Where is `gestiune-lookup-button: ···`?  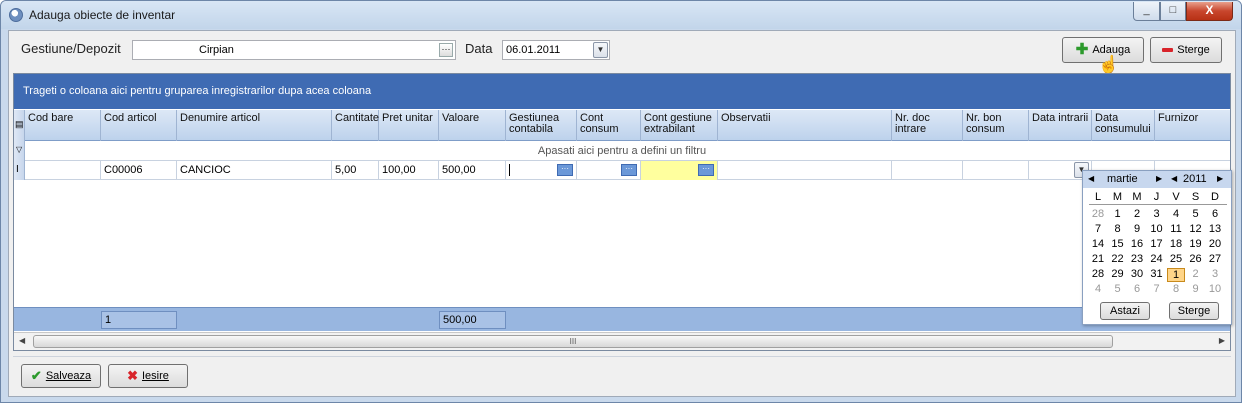 gestiune-lookup-button: ··· is located at coordinates (446, 50).